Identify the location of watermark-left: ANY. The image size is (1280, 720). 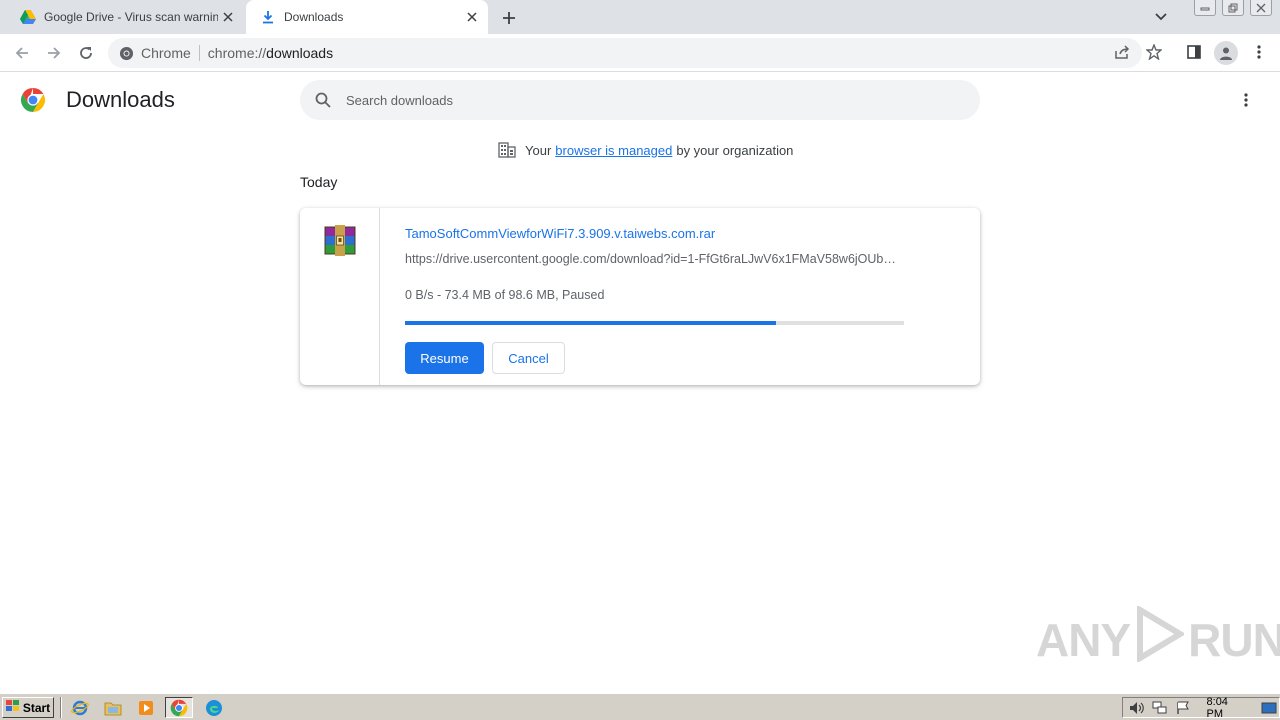
(1083, 639).